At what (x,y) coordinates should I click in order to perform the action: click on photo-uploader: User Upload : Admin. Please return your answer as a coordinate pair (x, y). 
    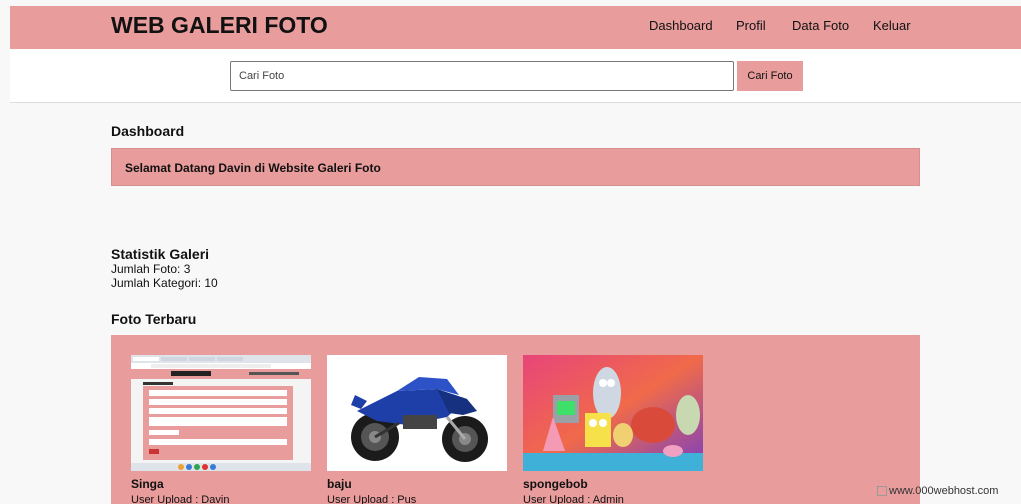
    Looking at the image, I should click on (573, 499).